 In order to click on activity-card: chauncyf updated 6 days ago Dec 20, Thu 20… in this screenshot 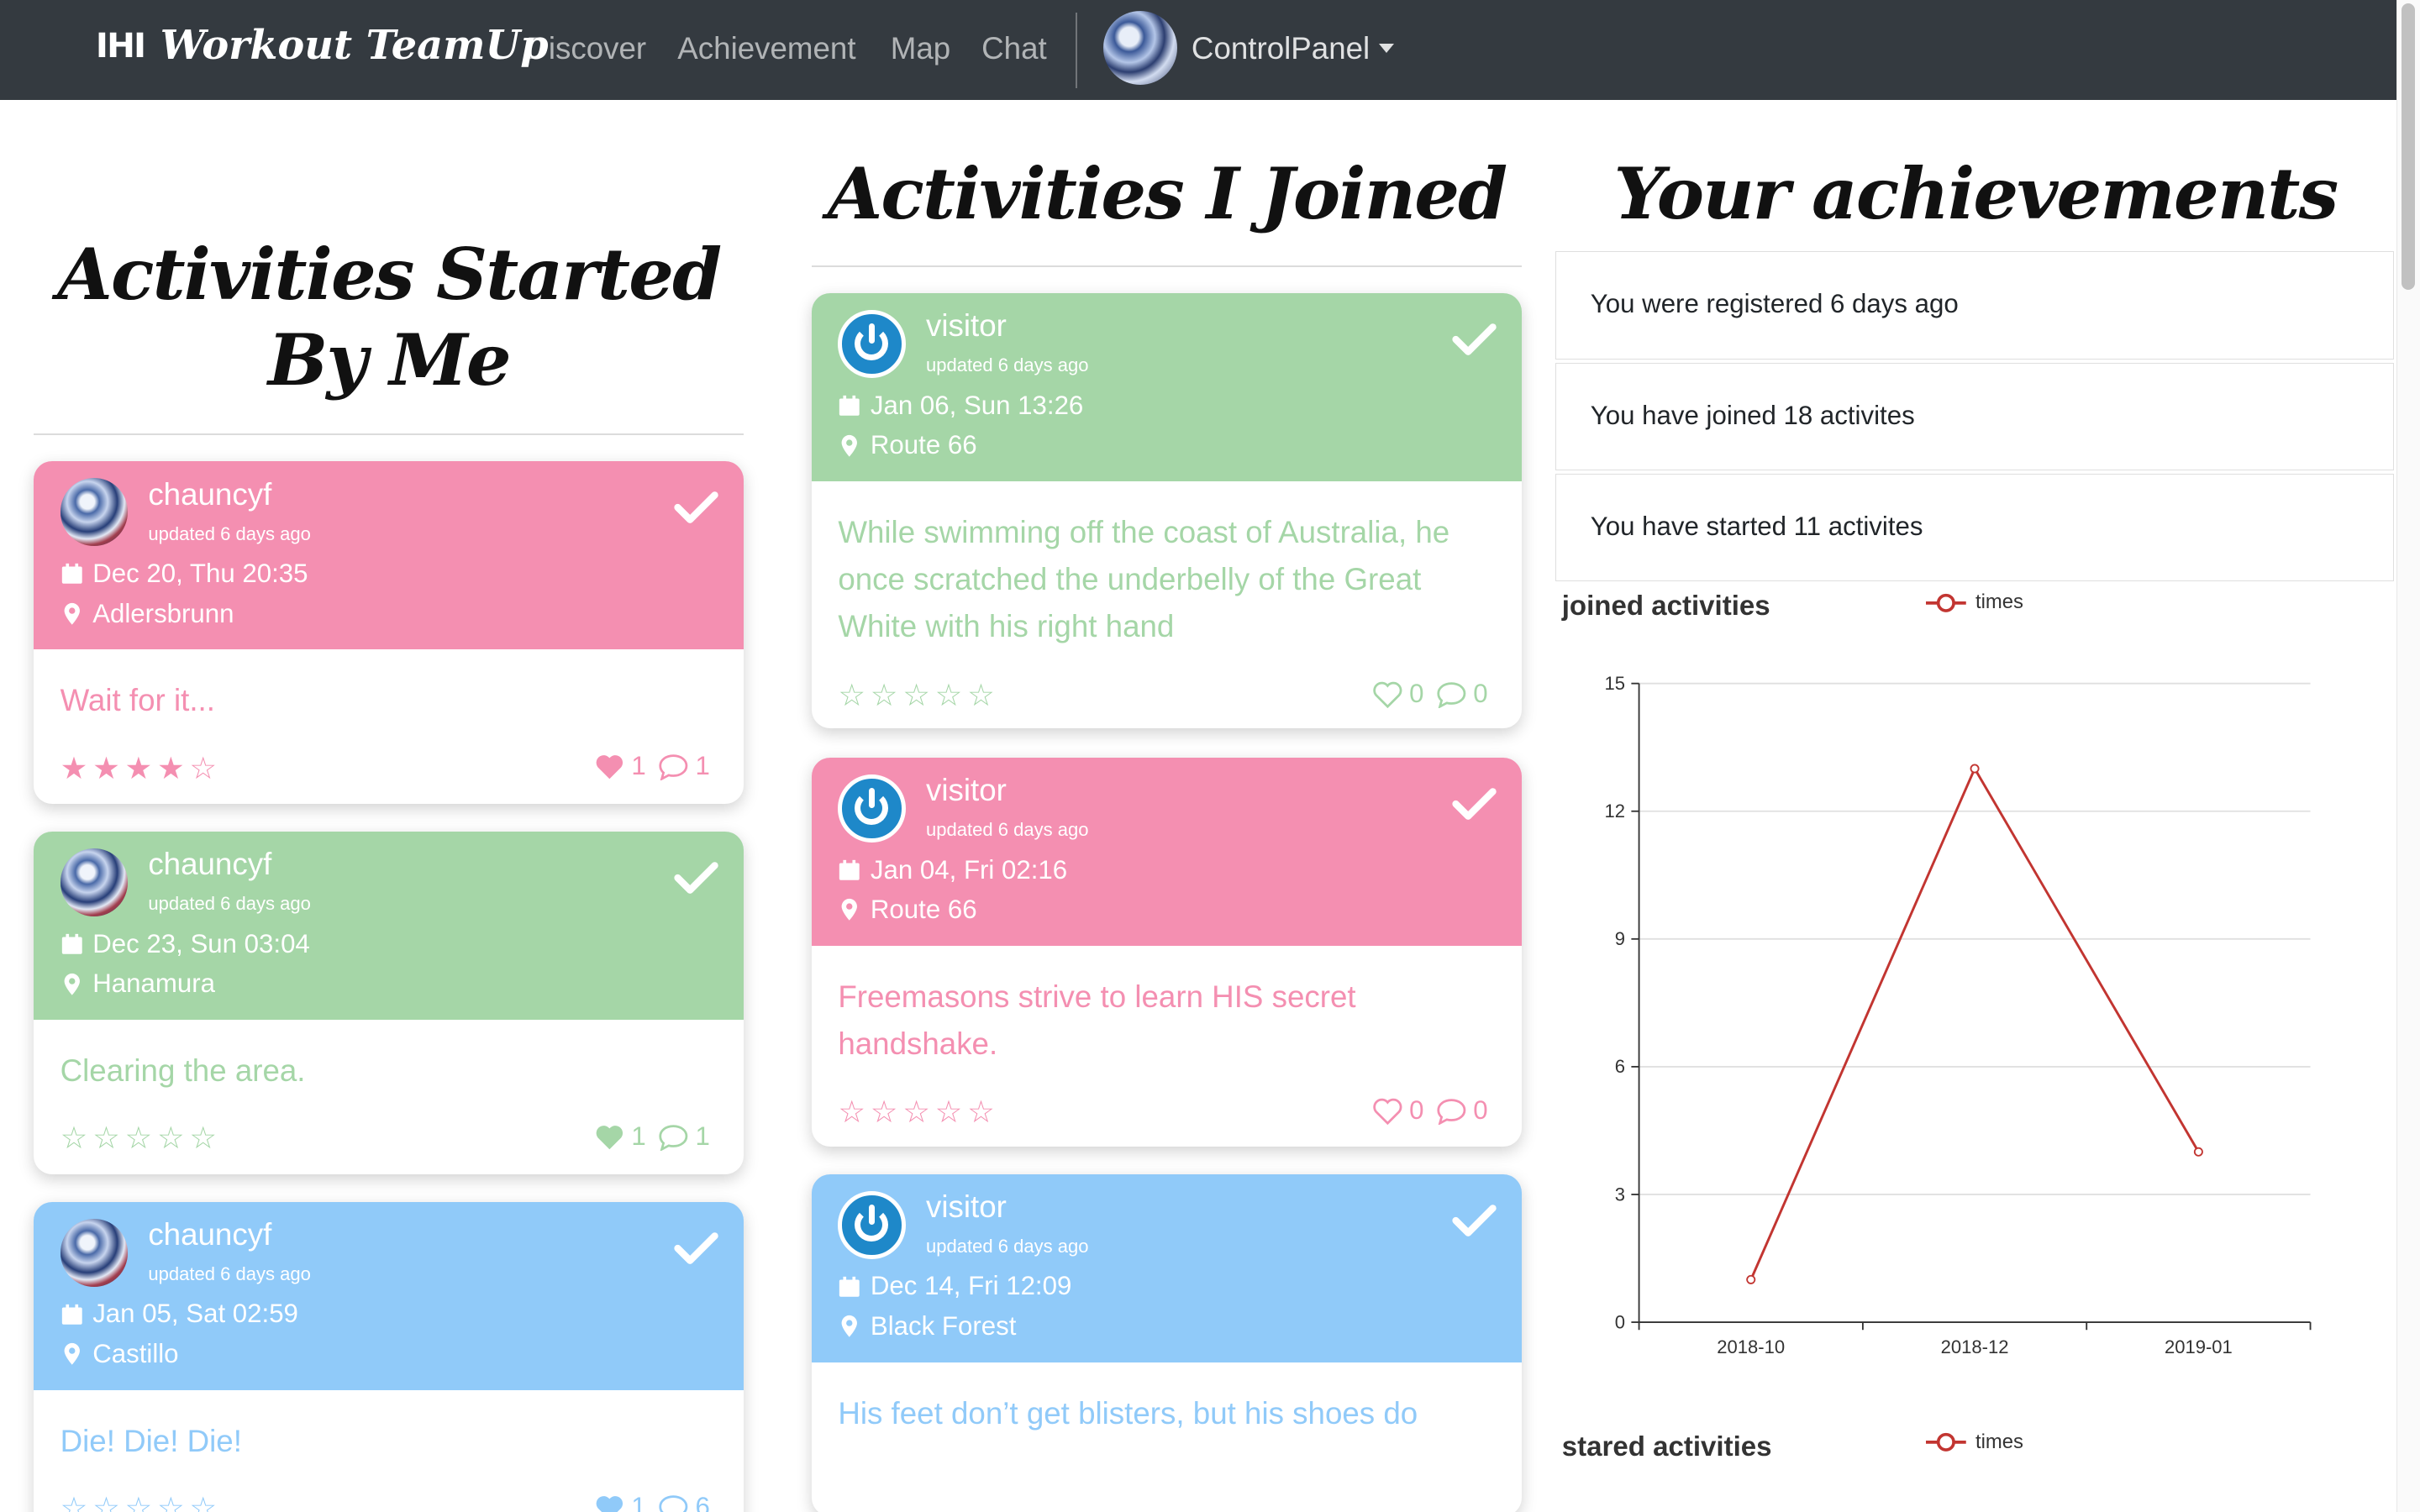, I will do `click(389, 632)`.